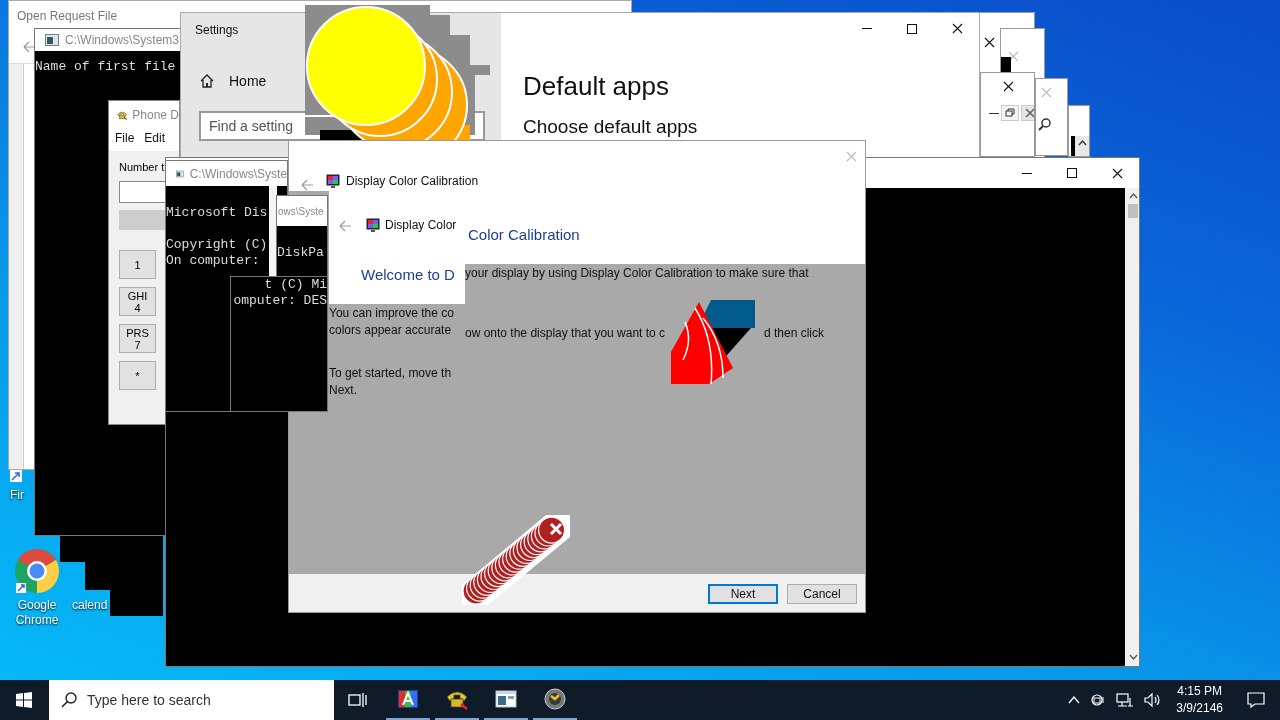 This screenshot has height=720, width=1280. I want to click on search-field: Type here to search, so click(191, 700).